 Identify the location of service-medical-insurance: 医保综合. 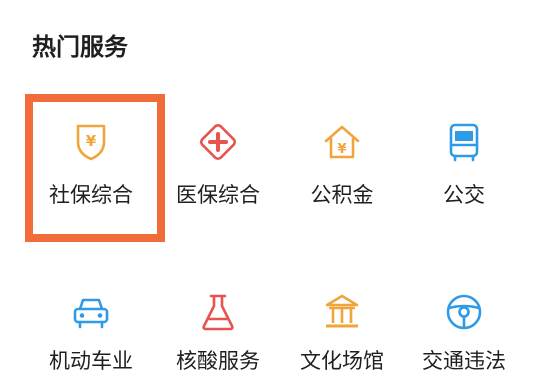
(218, 154).